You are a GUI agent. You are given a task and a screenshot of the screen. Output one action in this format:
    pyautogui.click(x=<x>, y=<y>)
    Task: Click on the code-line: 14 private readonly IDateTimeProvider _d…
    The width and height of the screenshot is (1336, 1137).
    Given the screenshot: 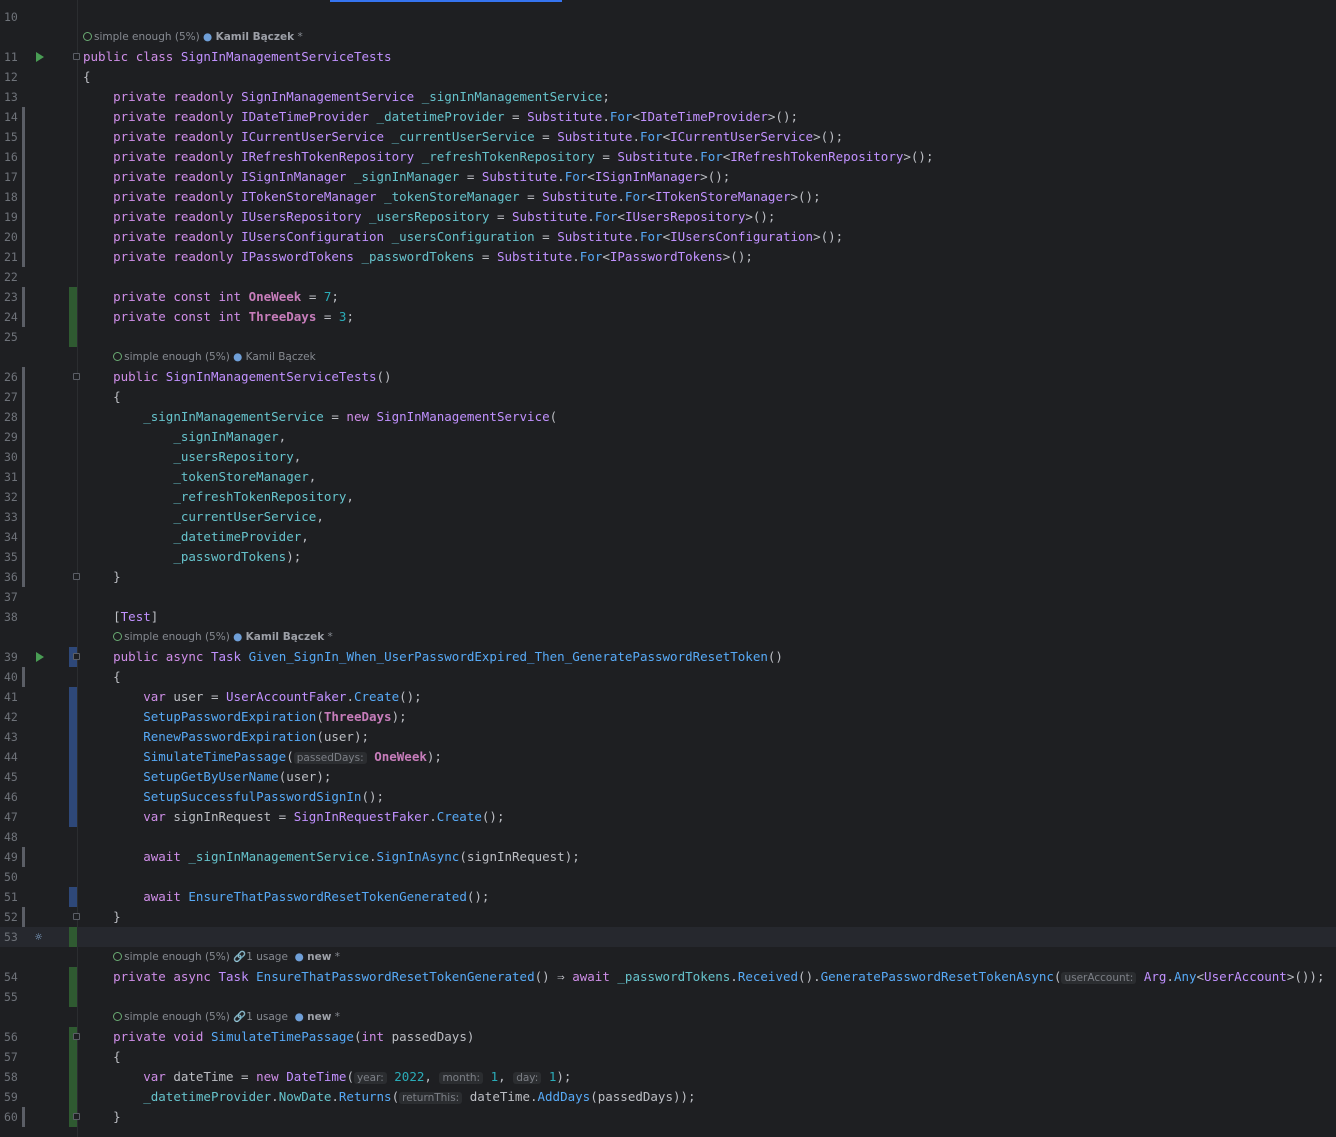 What is the action you would take?
    pyautogui.click(x=668, y=117)
    